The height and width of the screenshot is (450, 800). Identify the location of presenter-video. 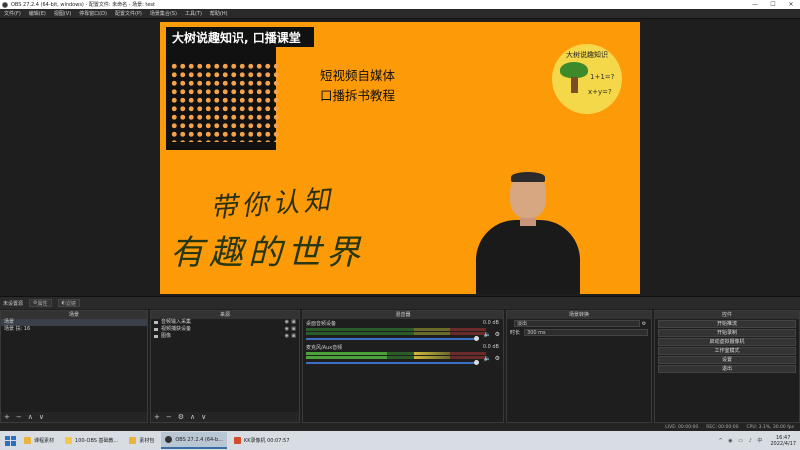
(528, 233).